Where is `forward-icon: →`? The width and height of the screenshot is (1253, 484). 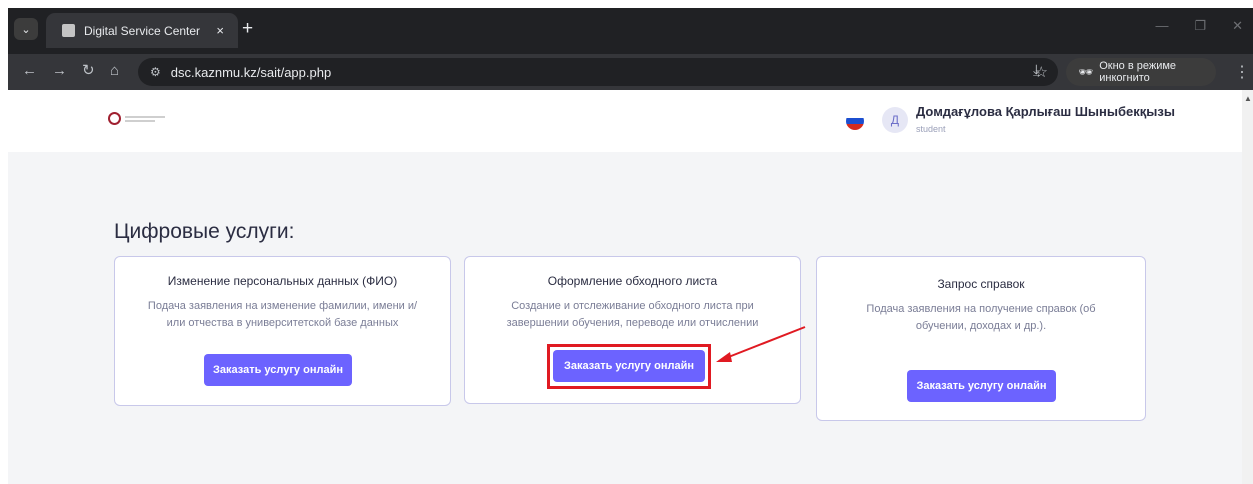 forward-icon: → is located at coordinates (59, 71).